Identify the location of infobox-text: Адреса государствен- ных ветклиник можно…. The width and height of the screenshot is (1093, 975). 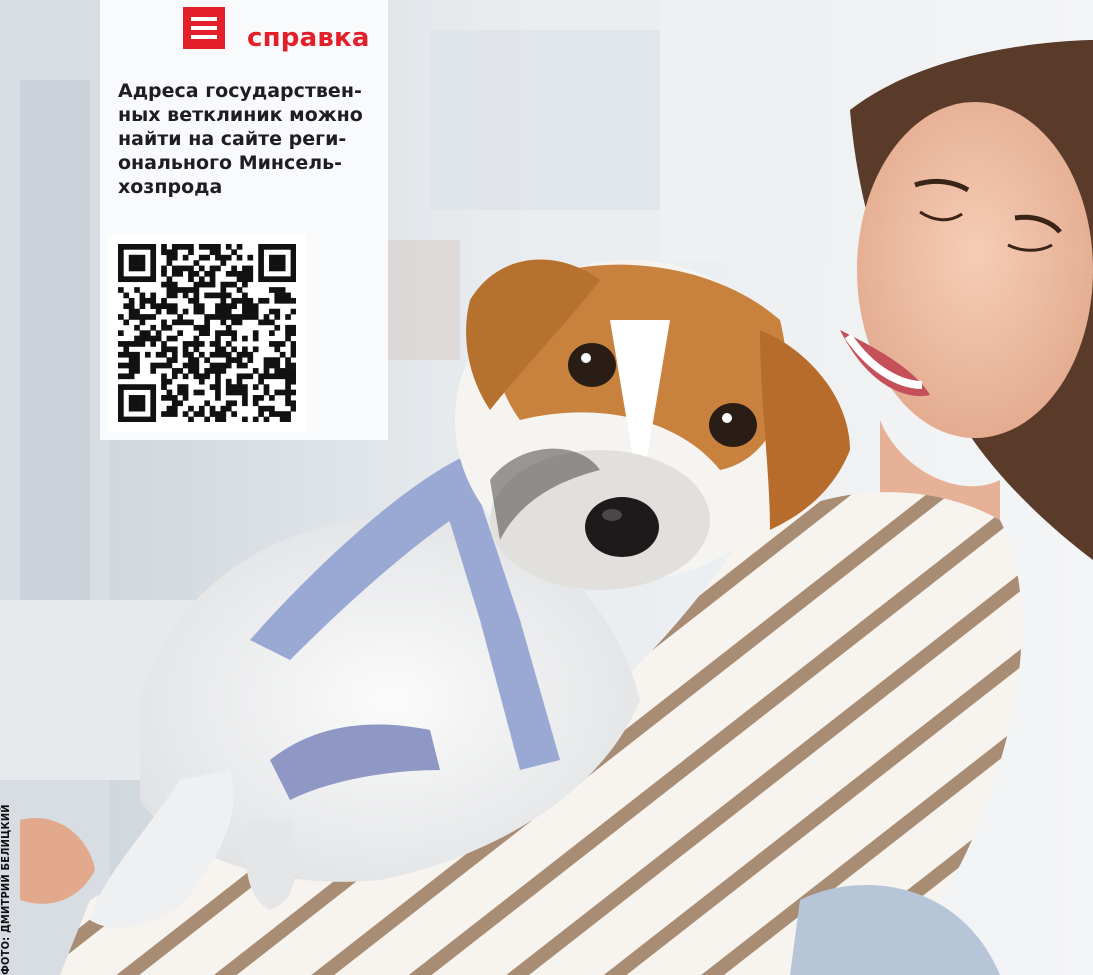
(240, 139).